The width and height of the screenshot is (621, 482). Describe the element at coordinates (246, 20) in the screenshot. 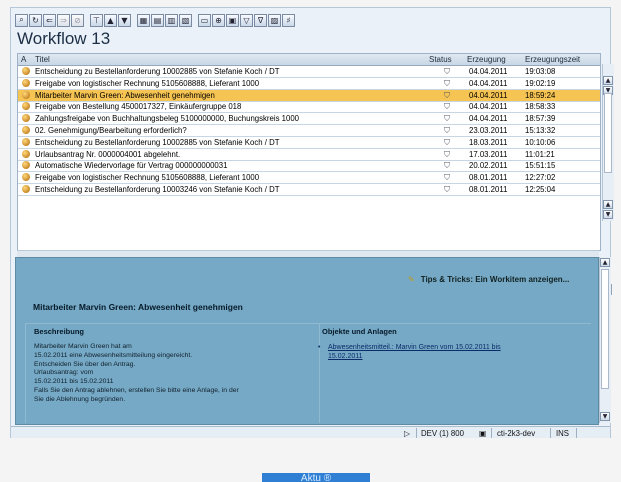

I see `settings-icon: ▽` at that location.